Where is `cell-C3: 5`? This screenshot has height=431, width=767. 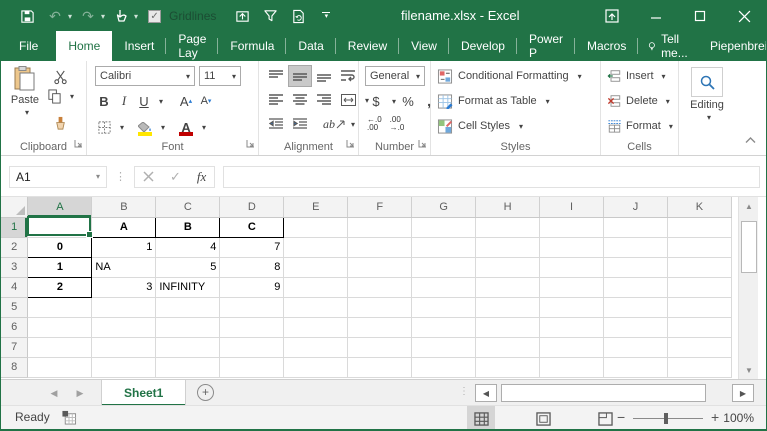 cell-C3: 5 is located at coordinates (188, 267).